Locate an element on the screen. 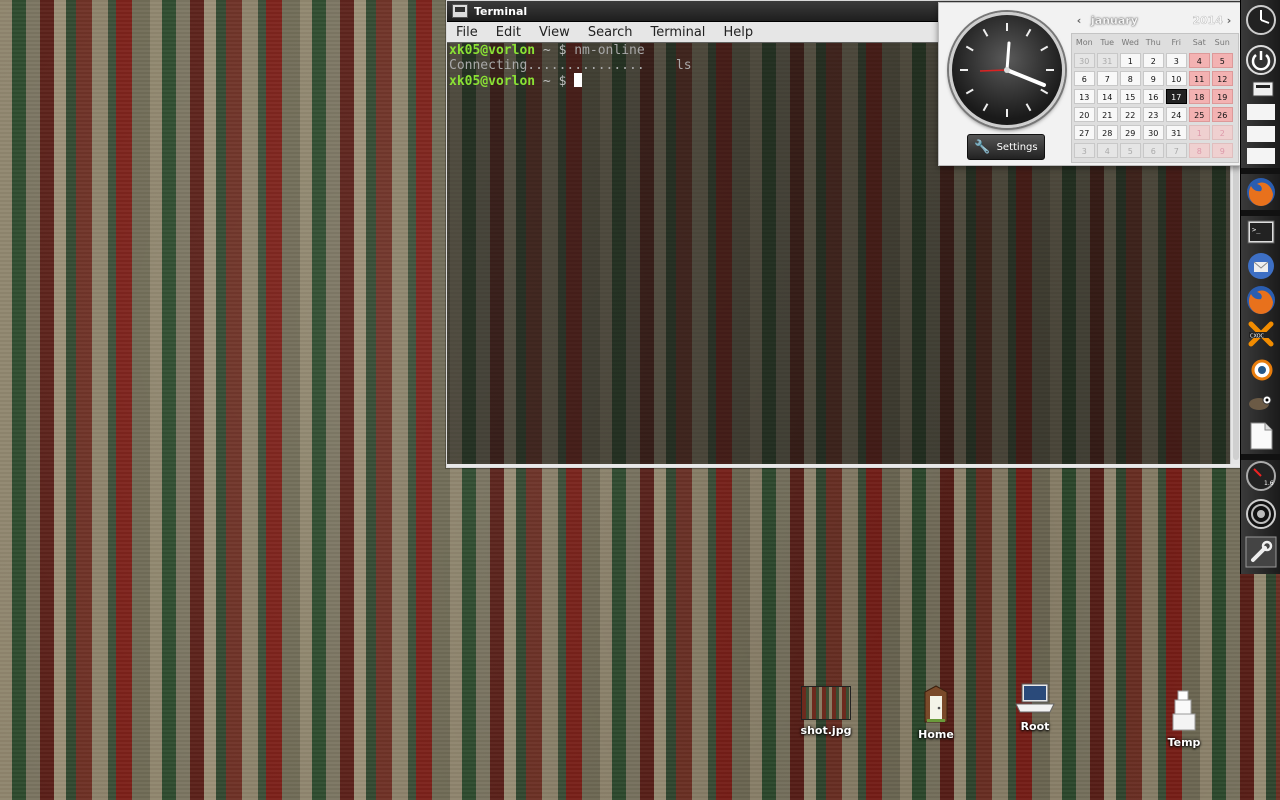 Image resolution: width=1280 pixels, height=800 pixels. calendar-day: 18 is located at coordinates (1199, 96).